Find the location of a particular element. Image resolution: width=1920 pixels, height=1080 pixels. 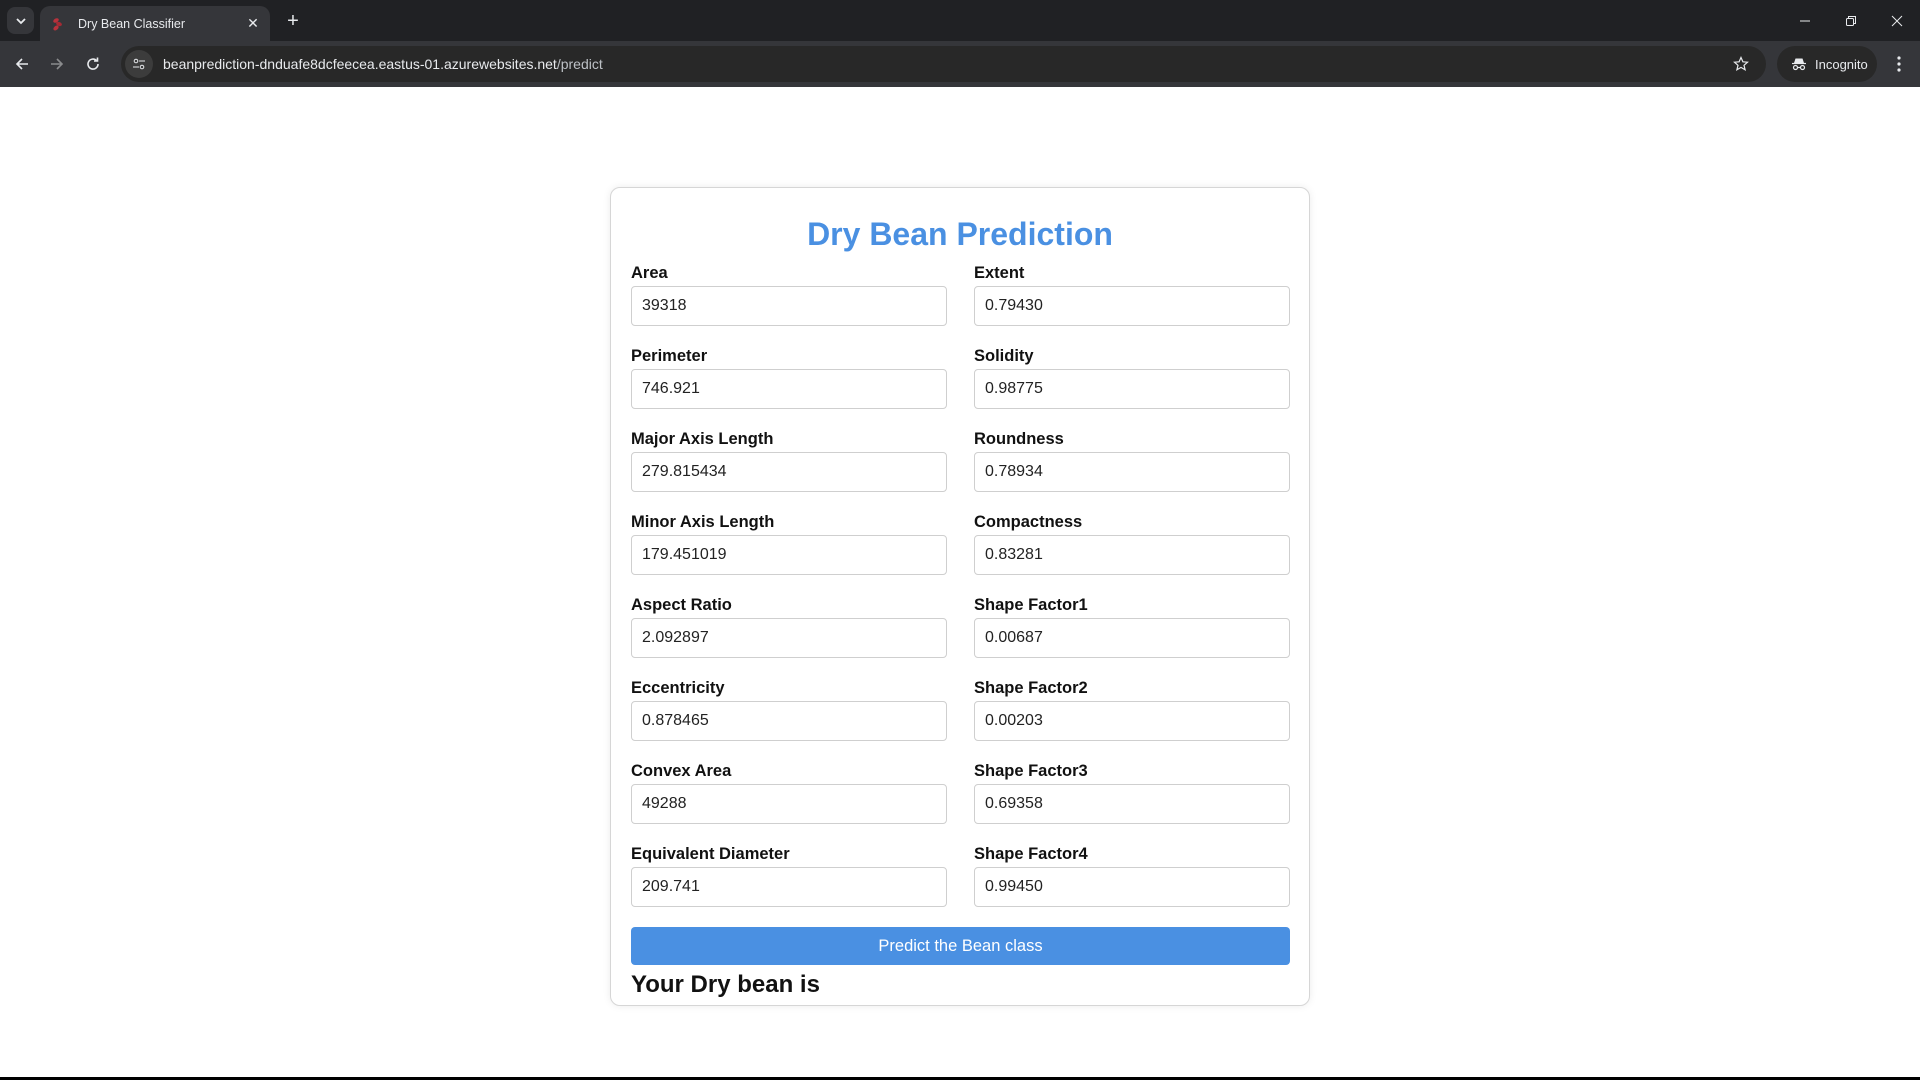

field-shape-factor1: Shape Factor1 is located at coordinates (1132, 635).